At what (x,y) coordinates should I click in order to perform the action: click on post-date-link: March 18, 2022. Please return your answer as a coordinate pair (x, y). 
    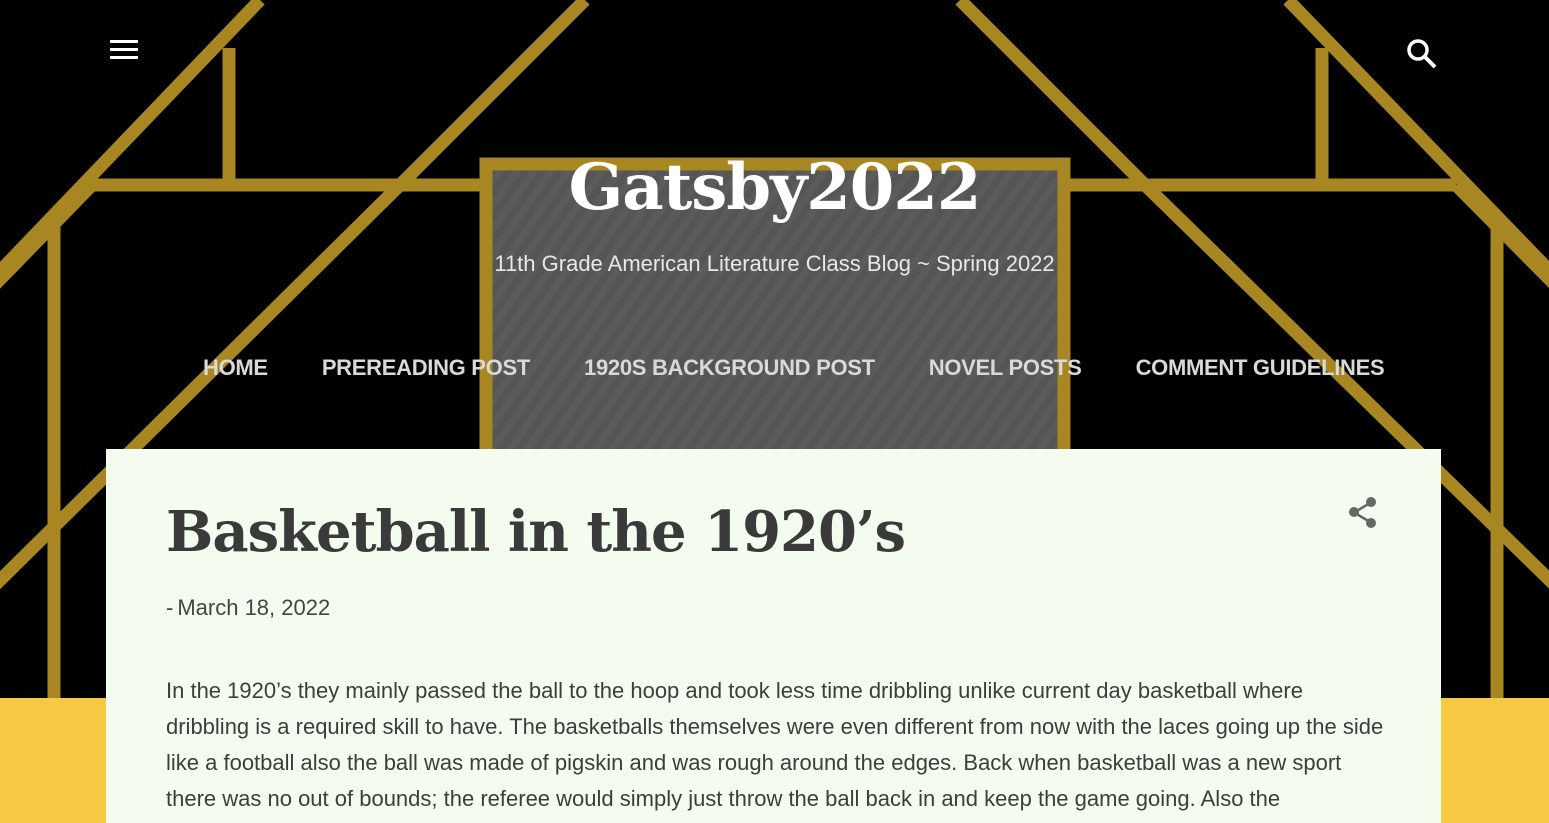
    Looking at the image, I should click on (253, 607).